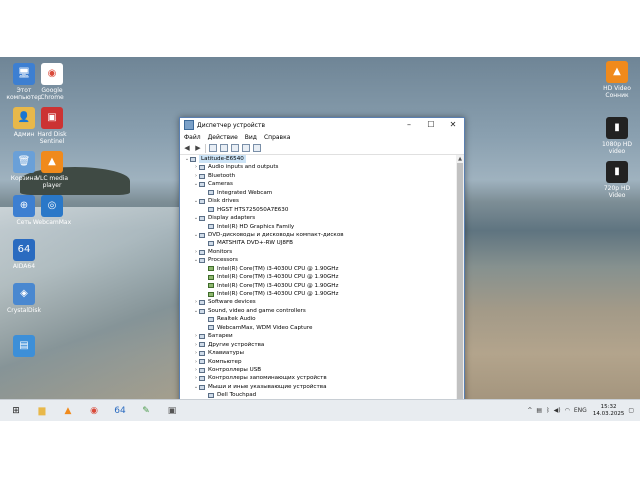 The width and height of the screenshot is (640, 480). I want to click on desktop-icon: ◎ WebcamMax, so click(52, 210).